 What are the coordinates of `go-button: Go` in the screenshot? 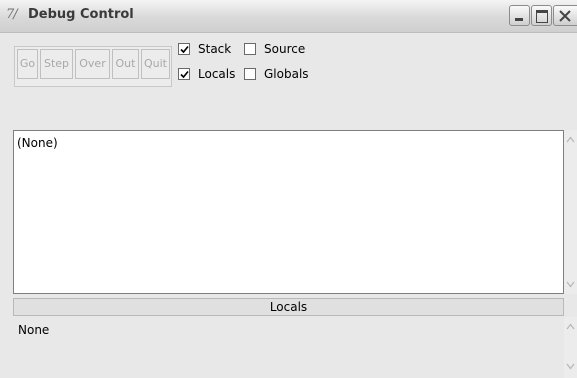 It's located at (27, 64).